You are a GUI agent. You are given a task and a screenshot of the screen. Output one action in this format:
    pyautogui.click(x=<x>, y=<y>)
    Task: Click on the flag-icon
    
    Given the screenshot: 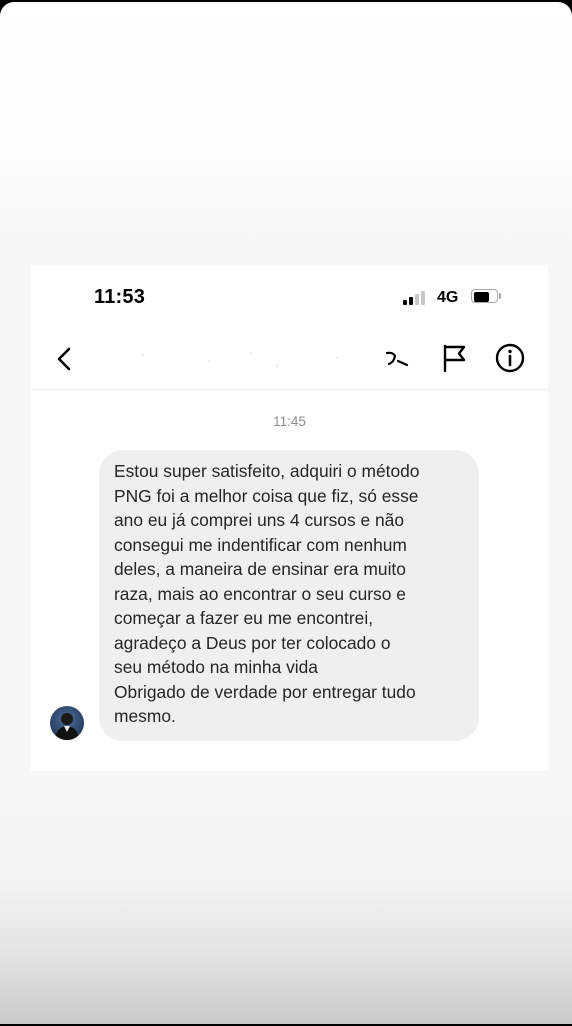 What is the action you would take?
    pyautogui.click(x=454, y=358)
    